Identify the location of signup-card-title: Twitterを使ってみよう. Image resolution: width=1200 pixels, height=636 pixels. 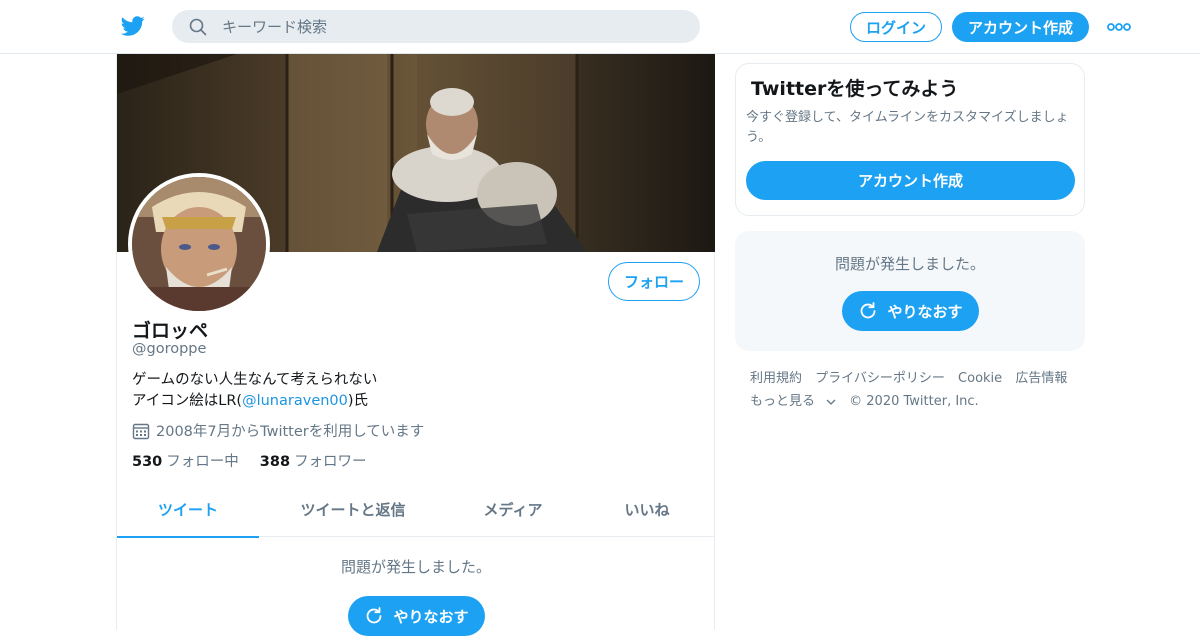
(855, 89).